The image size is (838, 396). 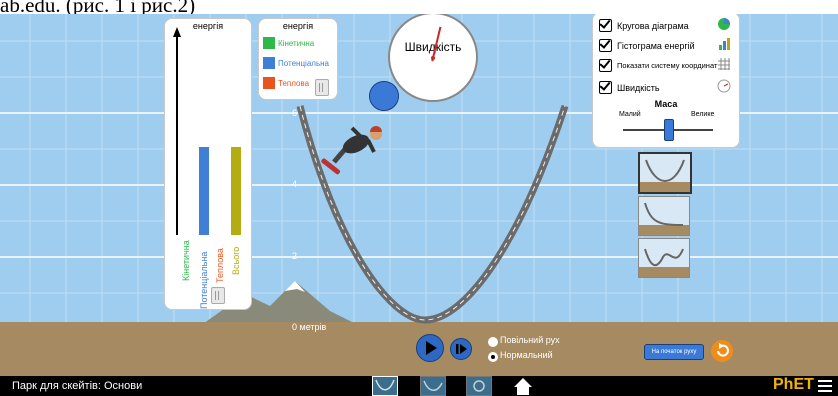 I want to click on grid-label-0: 0 метрів, so click(x=309, y=327).